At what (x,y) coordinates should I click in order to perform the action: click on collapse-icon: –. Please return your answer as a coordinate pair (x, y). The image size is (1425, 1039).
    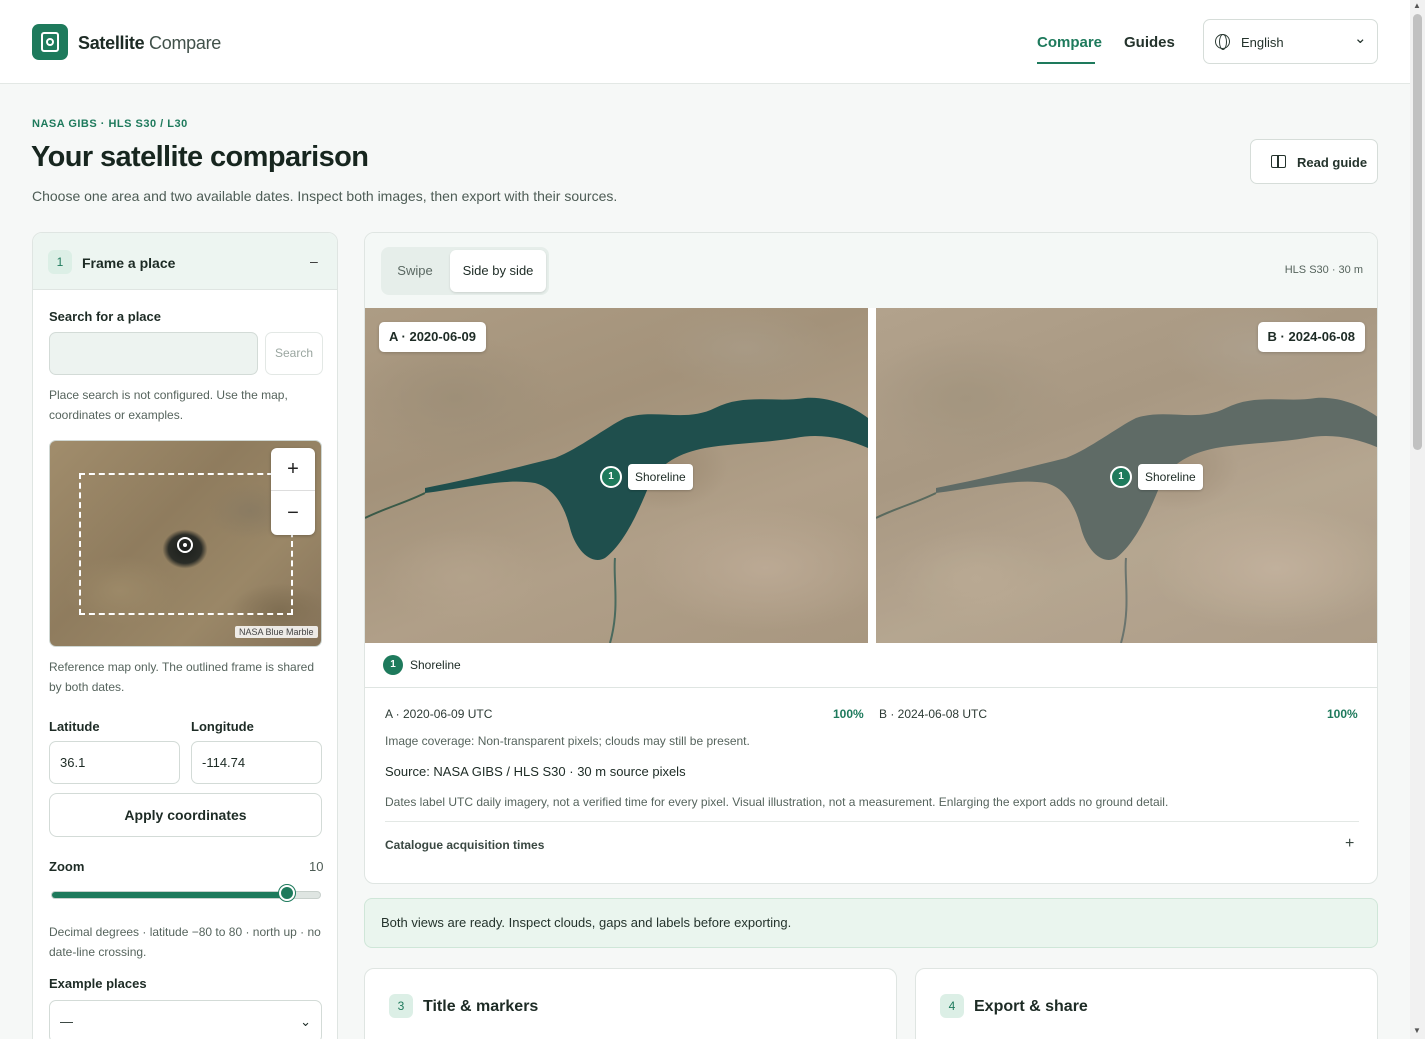
    Looking at the image, I should click on (314, 261).